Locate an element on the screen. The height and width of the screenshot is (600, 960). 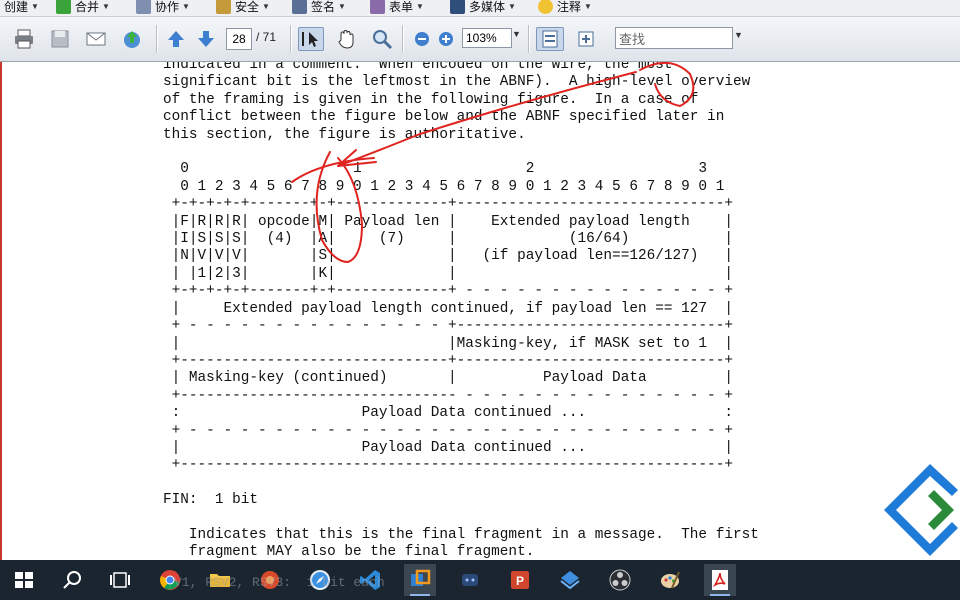
app-taskbar-button is located at coordinates (420, 580).